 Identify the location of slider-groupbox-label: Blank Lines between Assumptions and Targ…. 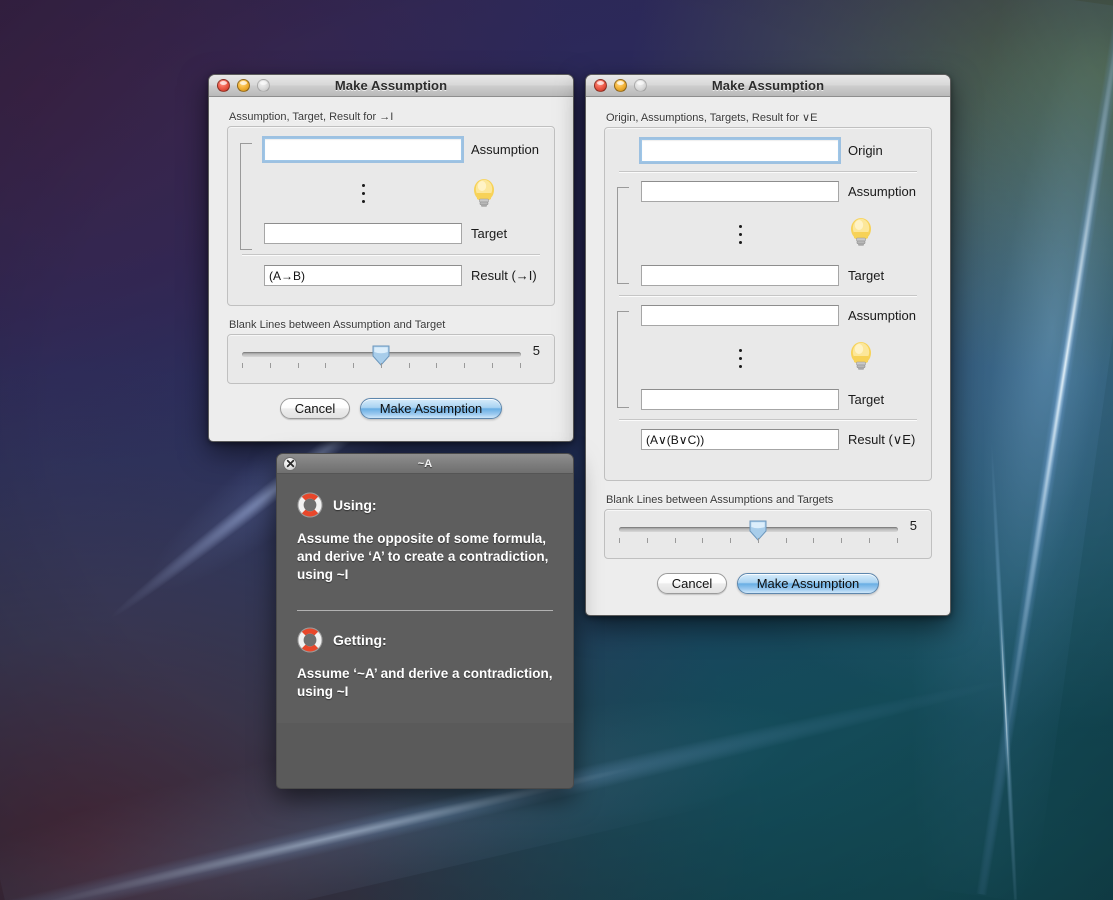
(720, 500).